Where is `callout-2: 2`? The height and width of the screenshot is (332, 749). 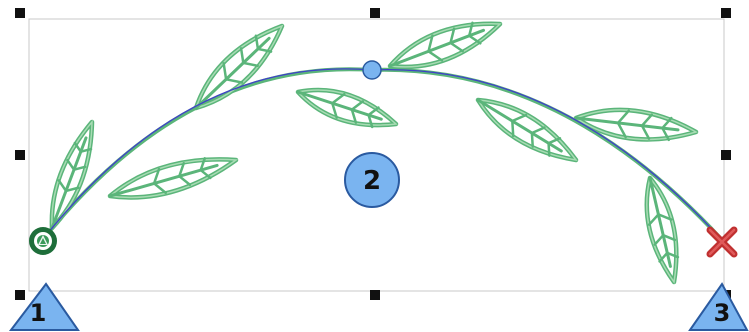 callout-2: 2 is located at coordinates (372, 180).